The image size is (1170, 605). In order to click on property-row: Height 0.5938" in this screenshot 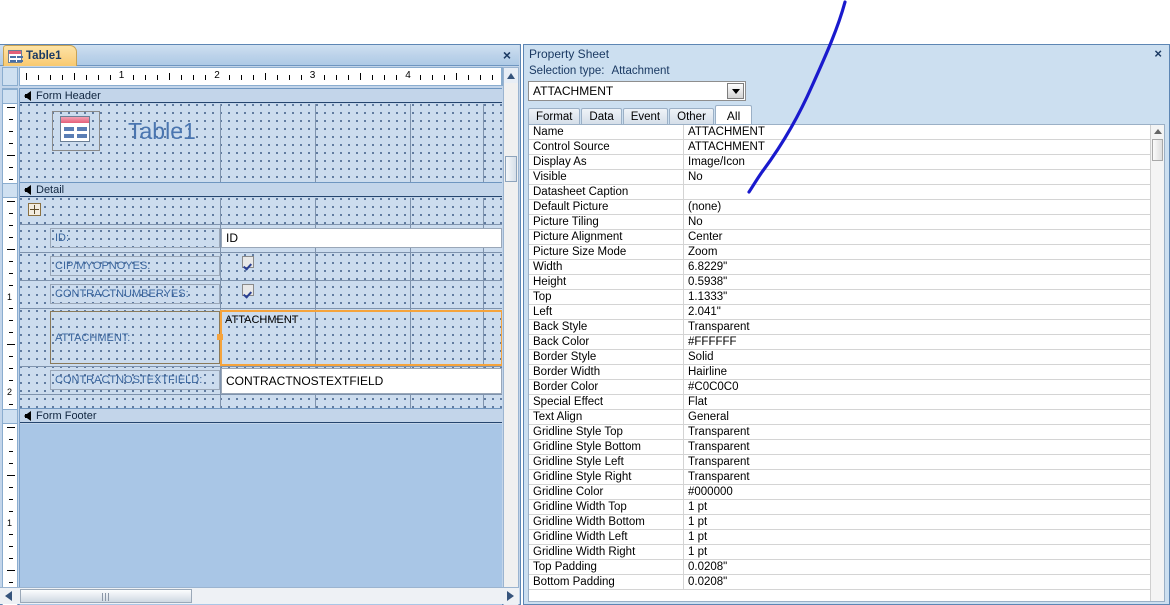, I will do `click(846, 282)`.